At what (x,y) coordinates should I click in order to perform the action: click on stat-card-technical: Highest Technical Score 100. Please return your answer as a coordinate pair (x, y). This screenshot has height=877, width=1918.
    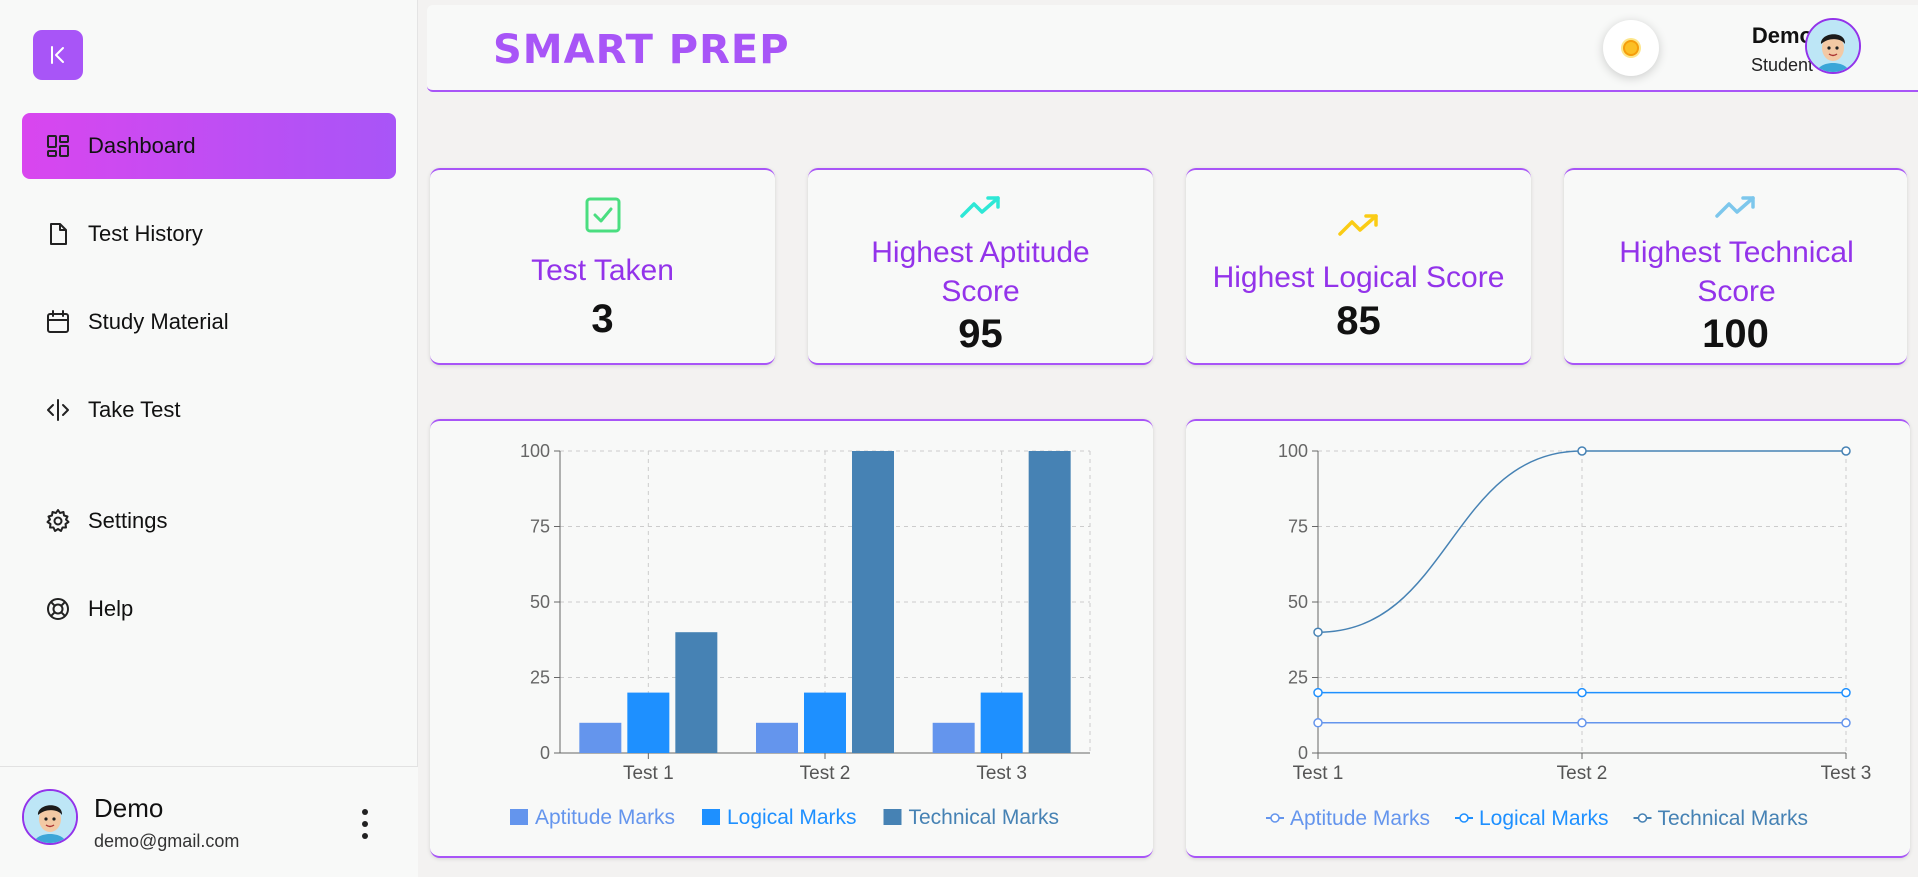
    Looking at the image, I should click on (1735, 266).